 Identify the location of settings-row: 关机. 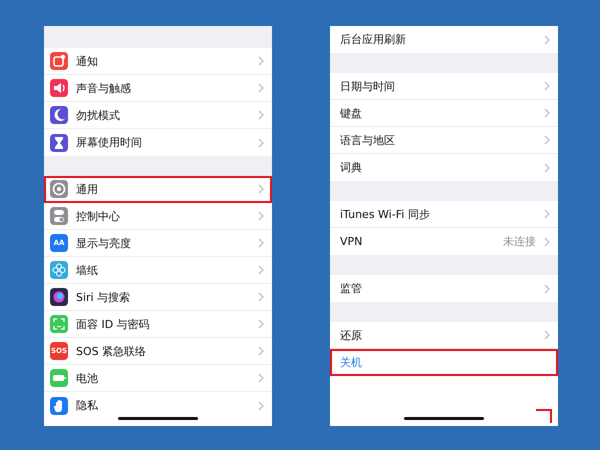
(444, 362).